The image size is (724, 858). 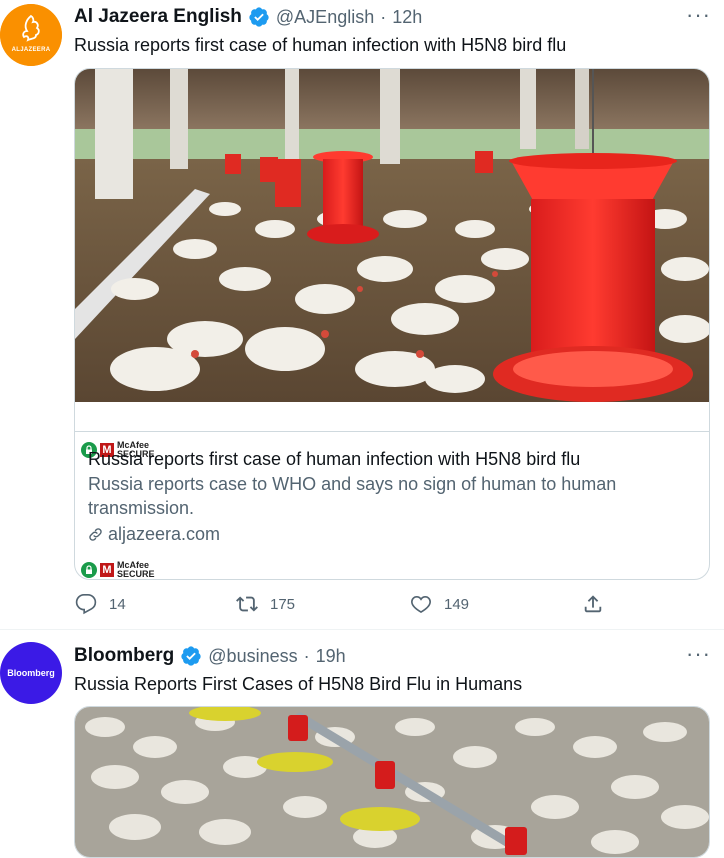 What do you see at coordinates (457, 604) in the screenshot?
I see `like-count: 149` at bounding box center [457, 604].